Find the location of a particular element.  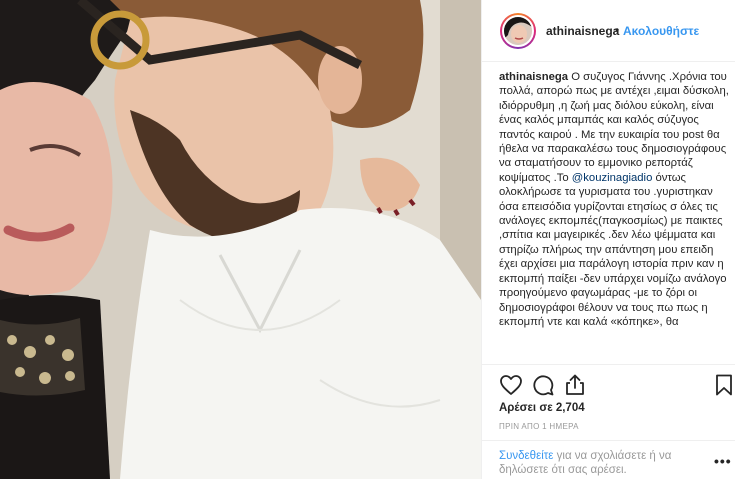

story-ring is located at coordinates (518, 31).